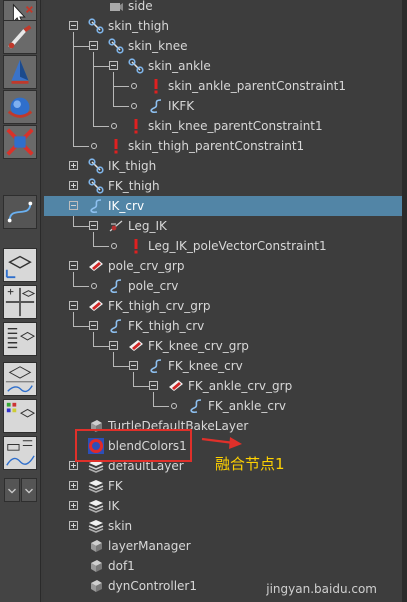 This screenshot has width=407, height=602. I want to click on outliner-row-label: dof1, so click(121, 566).